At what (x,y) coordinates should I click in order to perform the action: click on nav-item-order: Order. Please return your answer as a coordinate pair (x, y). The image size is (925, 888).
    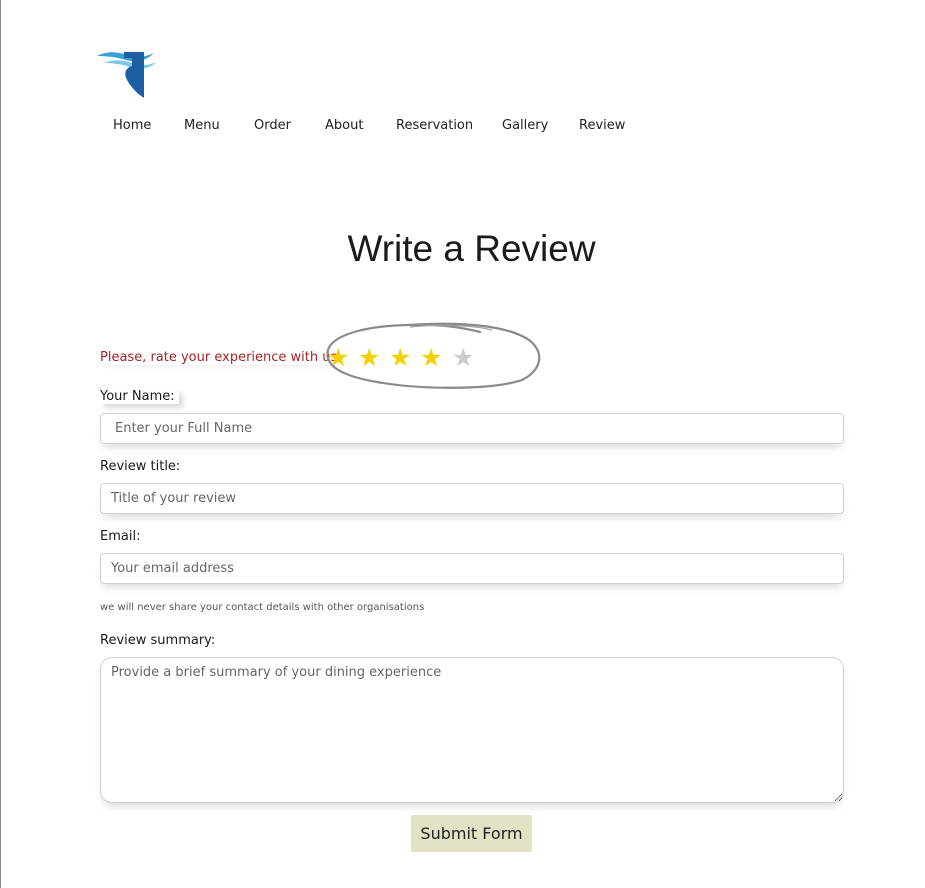
    Looking at the image, I should click on (272, 125).